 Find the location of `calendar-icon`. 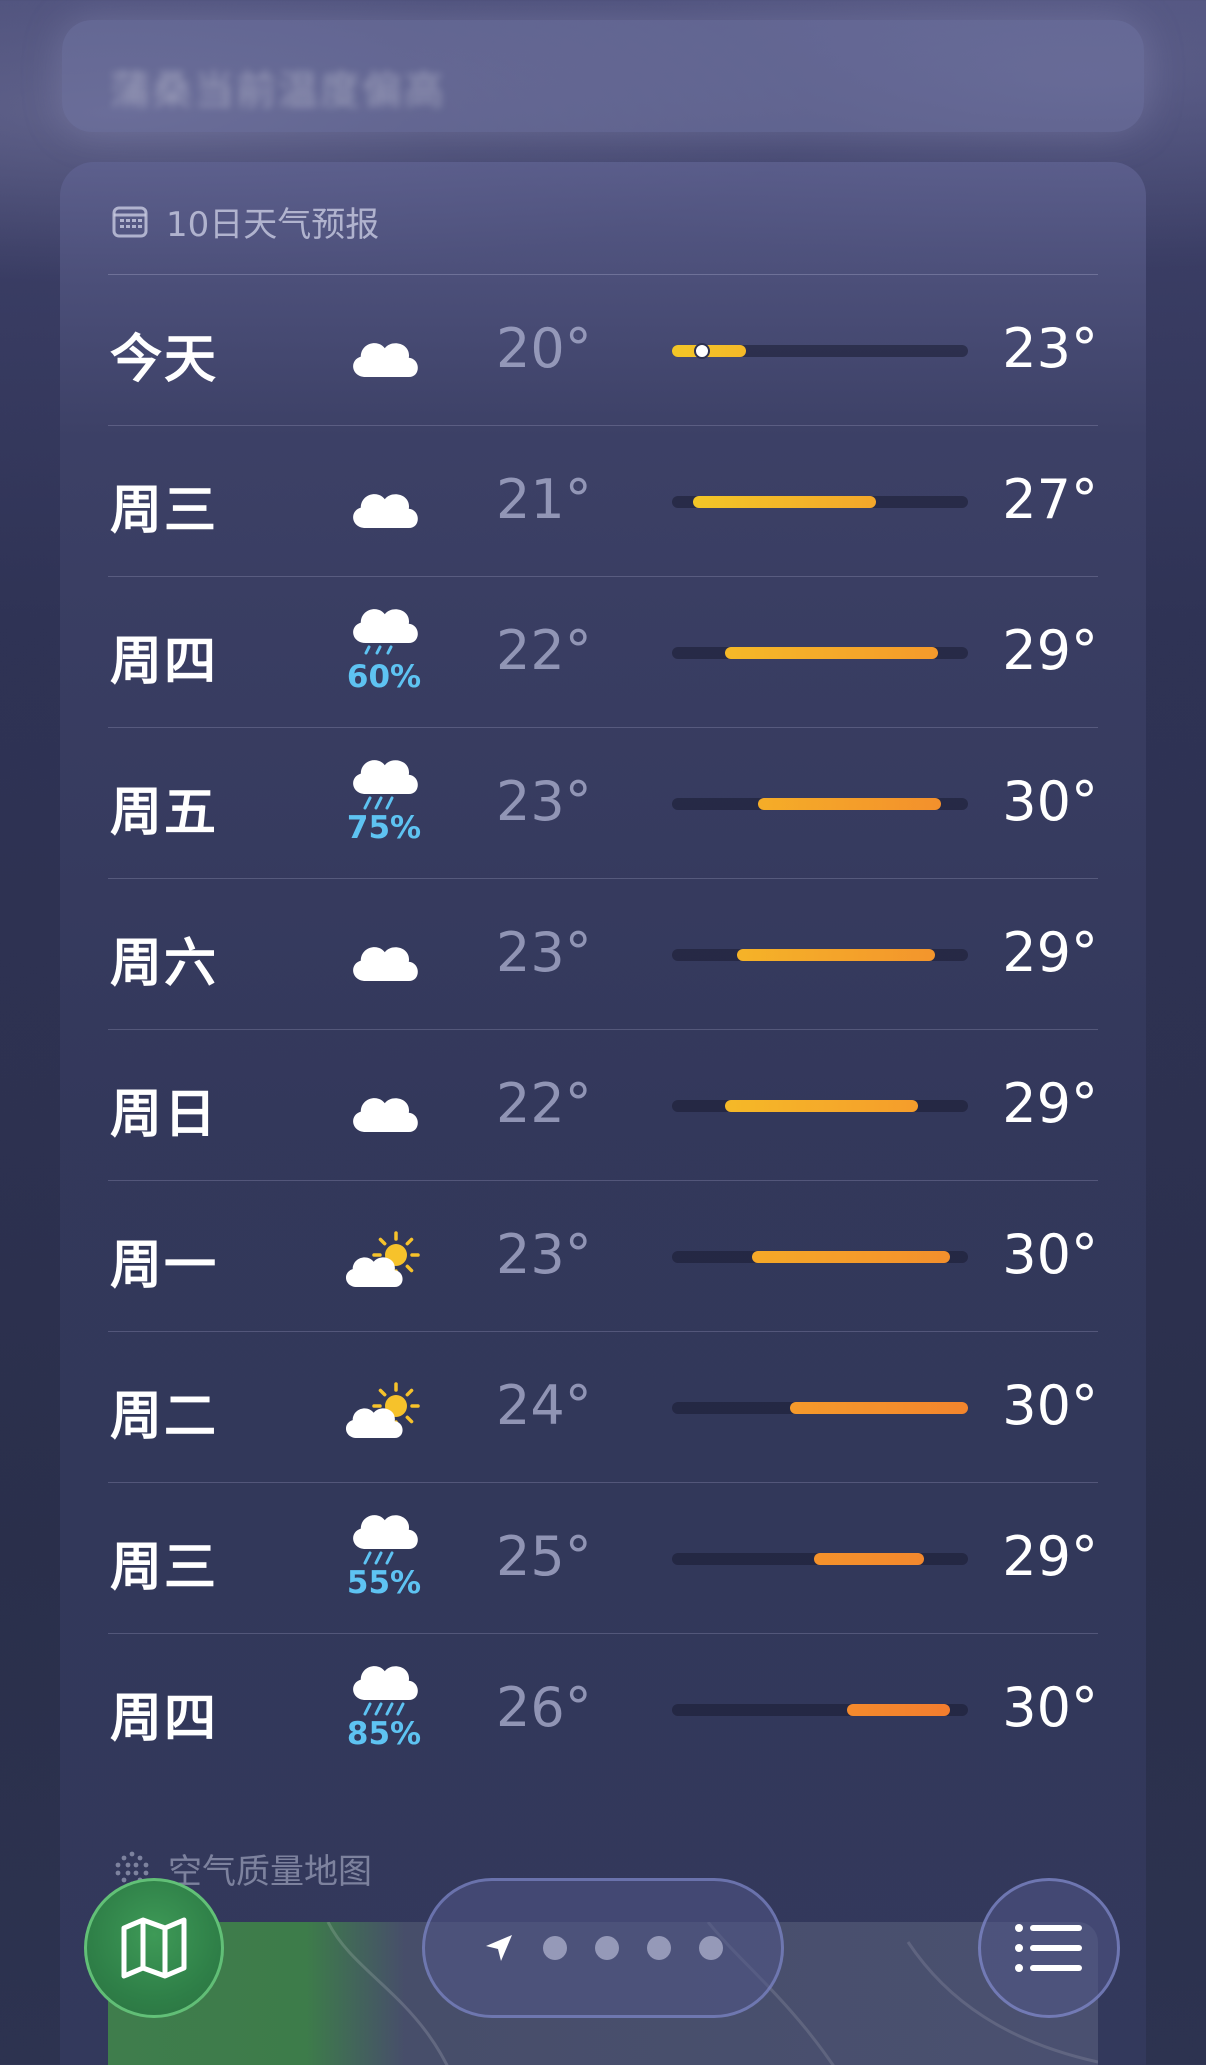

calendar-icon is located at coordinates (130, 222).